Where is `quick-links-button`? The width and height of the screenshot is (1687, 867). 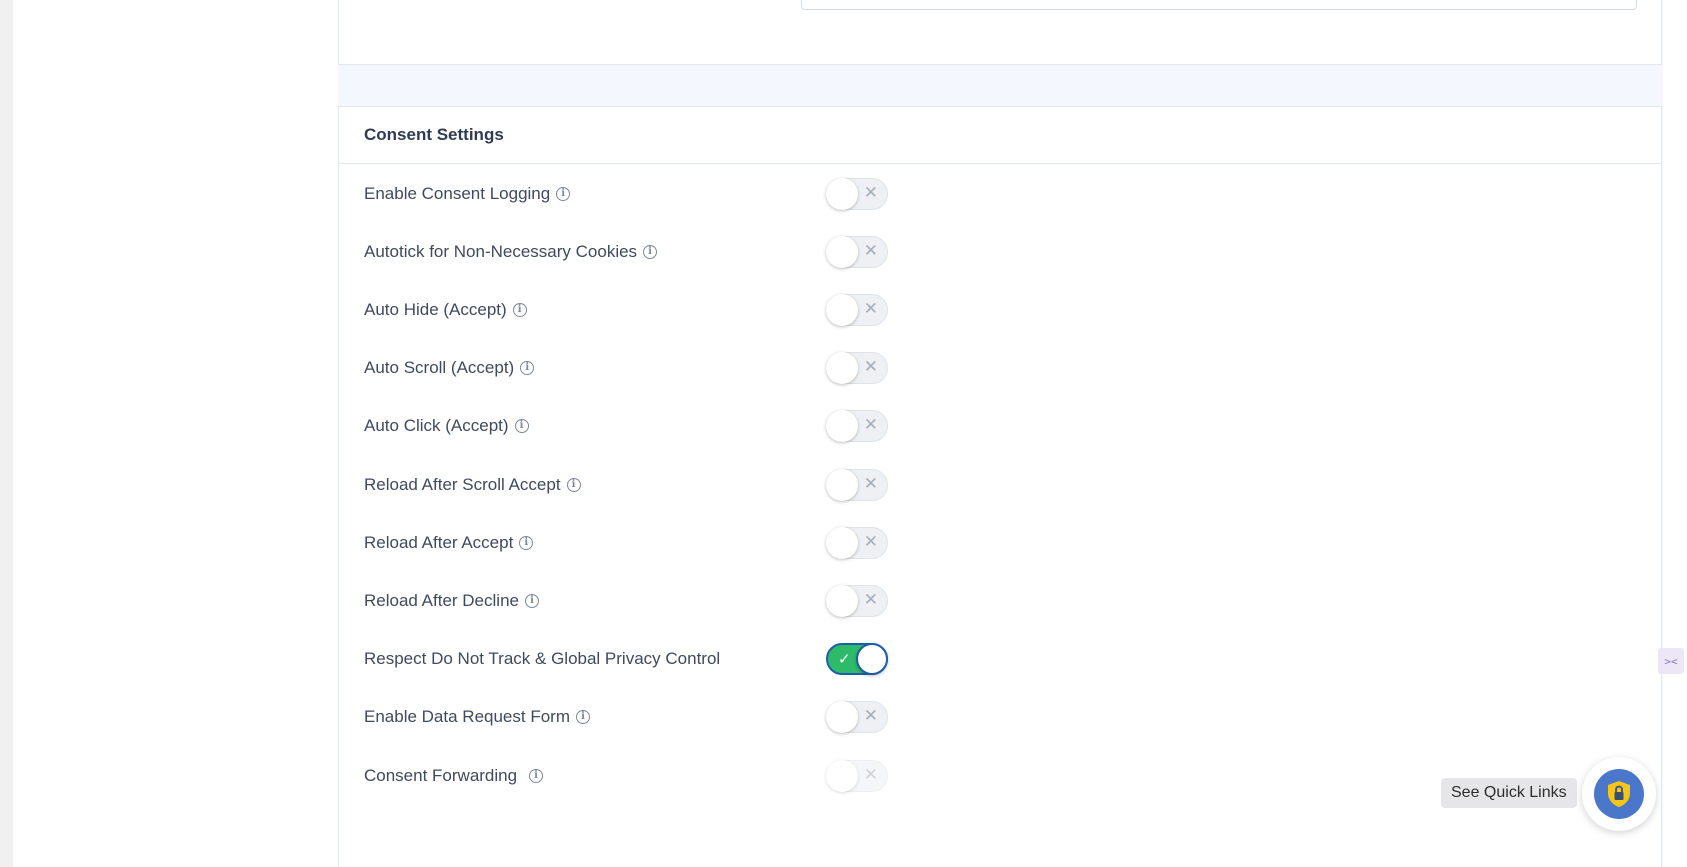 quick-links-button is located at coordinates (1619, 794).